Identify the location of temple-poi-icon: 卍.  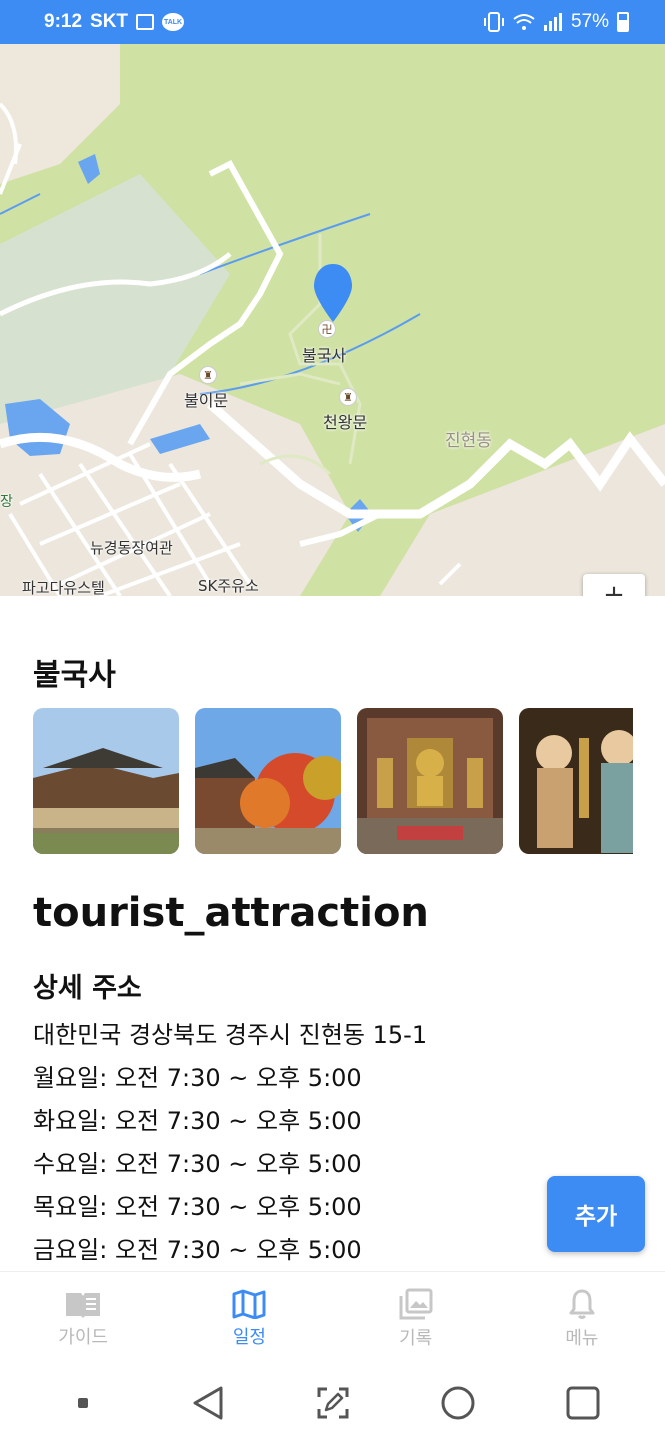
(327, 329).